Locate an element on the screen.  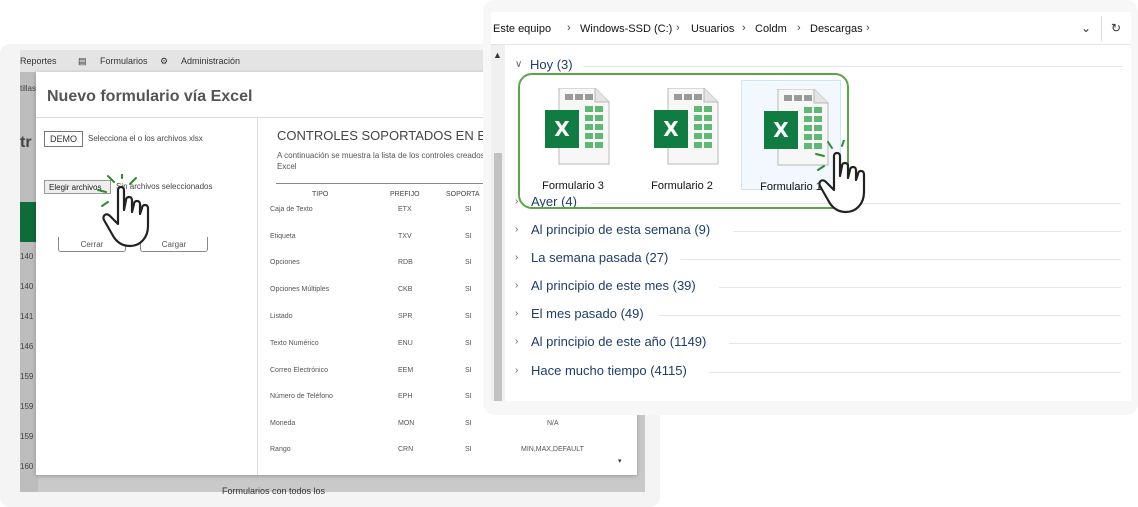
admin-icon: ⚙ is located at coordinates (164, 61).